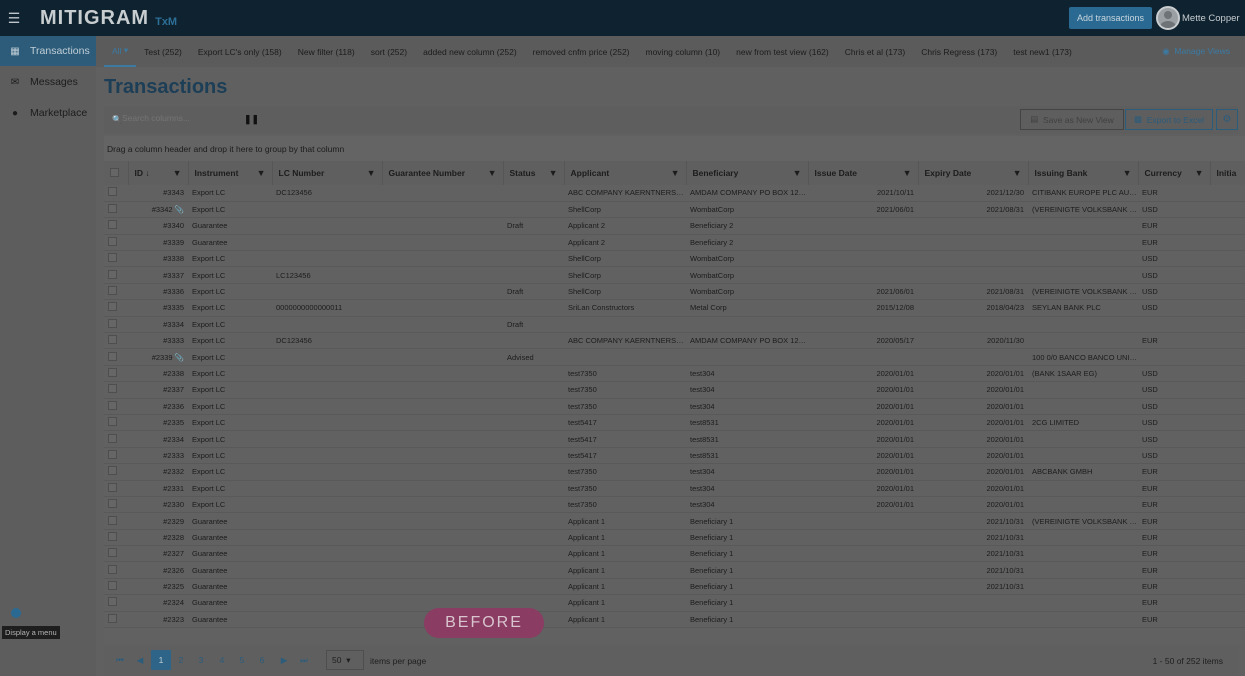 This screenshot has width=1245, height=676. What do you see at coordinates (1169, 119) in the screenshot?
I see `export-to-excel-button: ▩ Export to Excel` at bounding box center [1169, 119].